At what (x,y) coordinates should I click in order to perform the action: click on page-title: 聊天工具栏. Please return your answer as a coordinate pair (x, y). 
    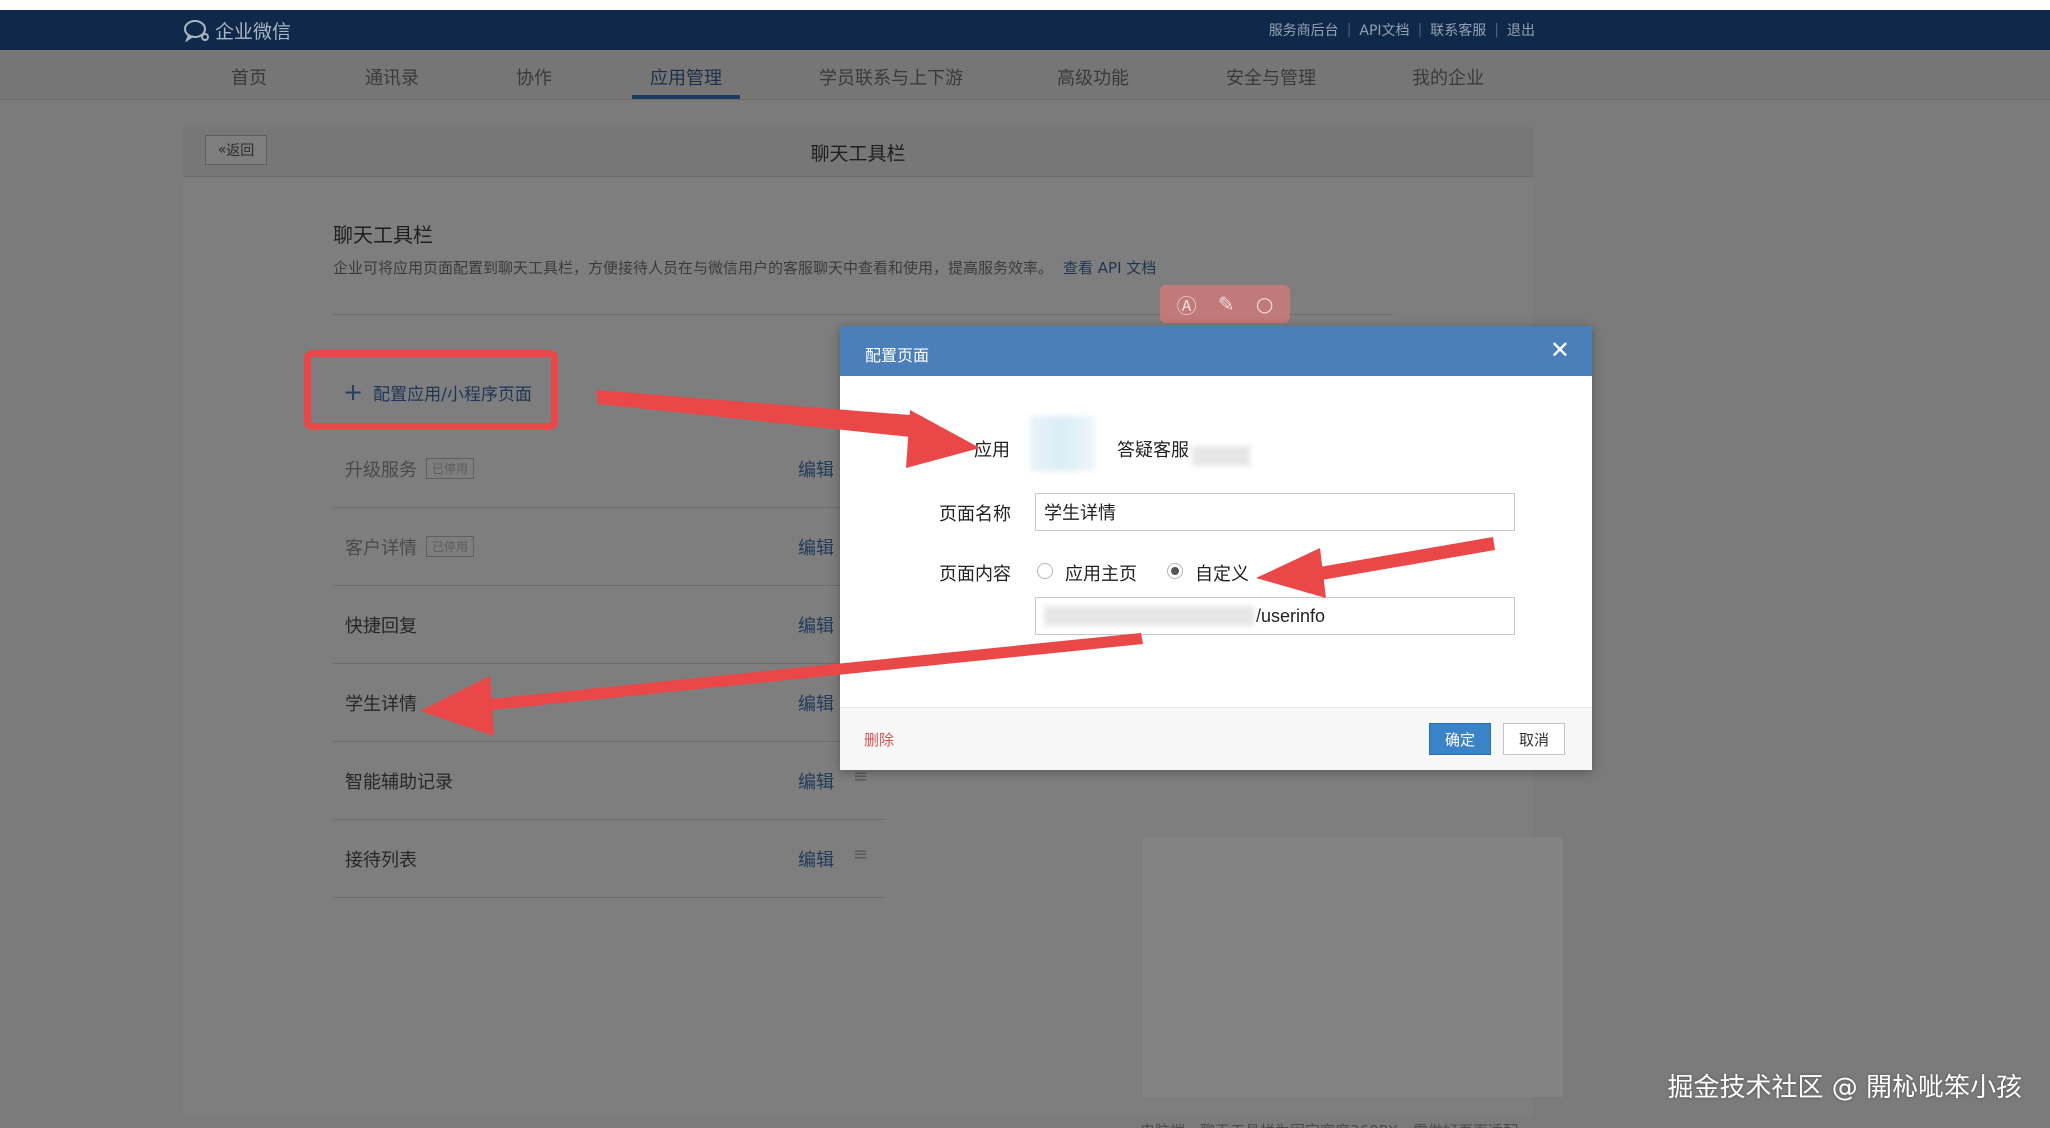
    Looking at the image, I should click on (858, 154).